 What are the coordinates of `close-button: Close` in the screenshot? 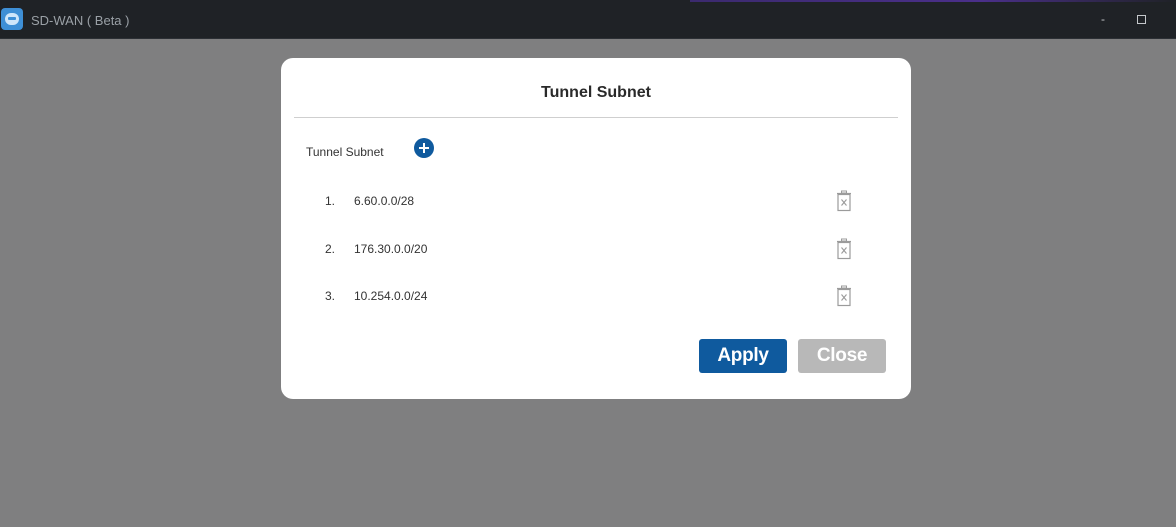 It's located at (842, 356).